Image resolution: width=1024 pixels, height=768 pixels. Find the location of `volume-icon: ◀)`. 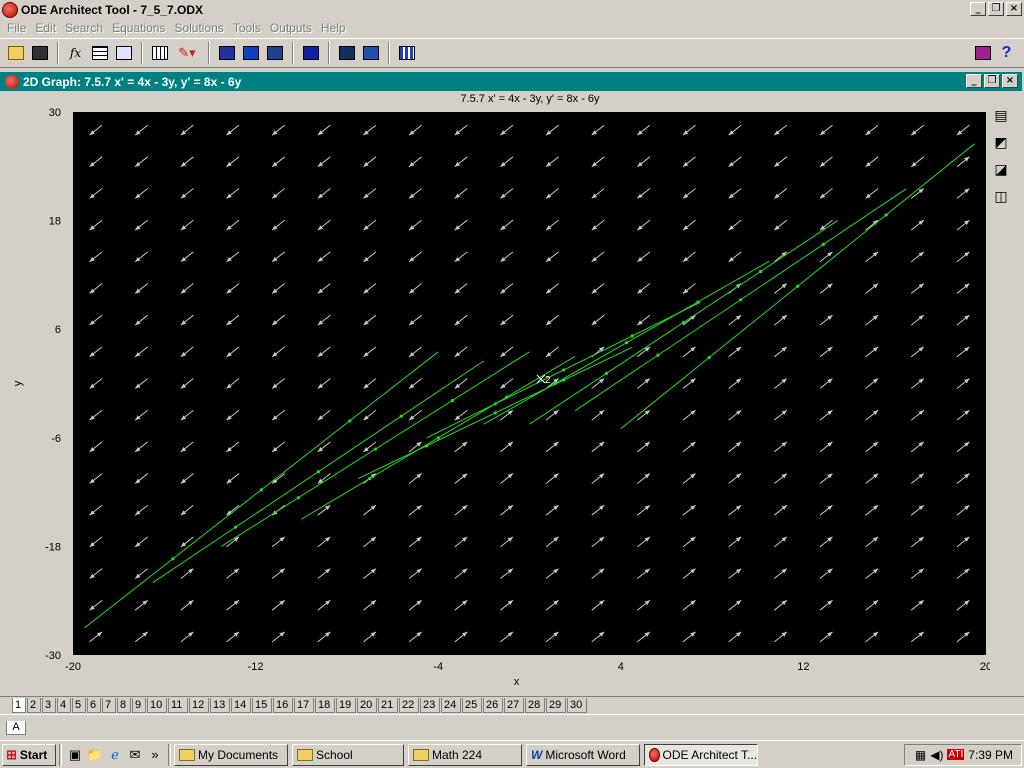

volume-icon: ◀) is located at coordinates (936, 755).